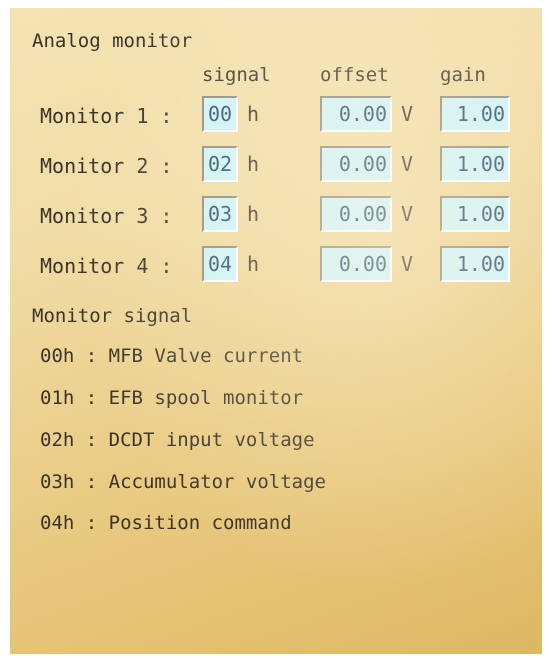 The image size is (552, 659). I want to click on monitor-1-offset-field: 0.00, so click(356, 114).